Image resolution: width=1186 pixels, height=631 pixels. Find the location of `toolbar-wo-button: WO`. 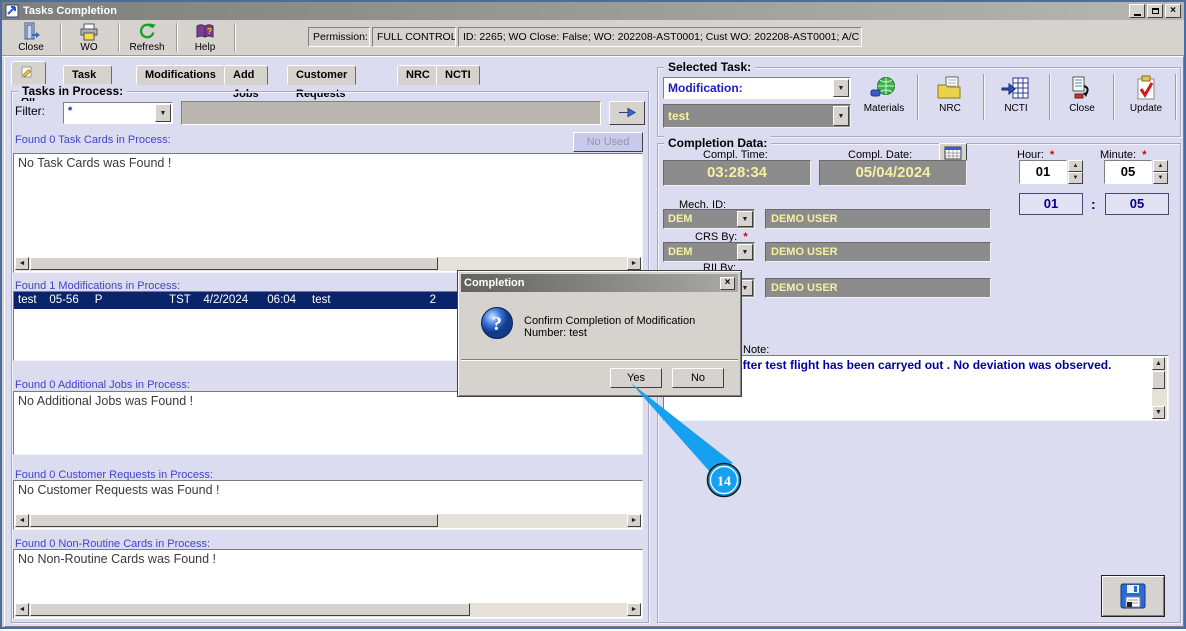

toolbar-wo-button: WO is located at coordinates (89, 37).